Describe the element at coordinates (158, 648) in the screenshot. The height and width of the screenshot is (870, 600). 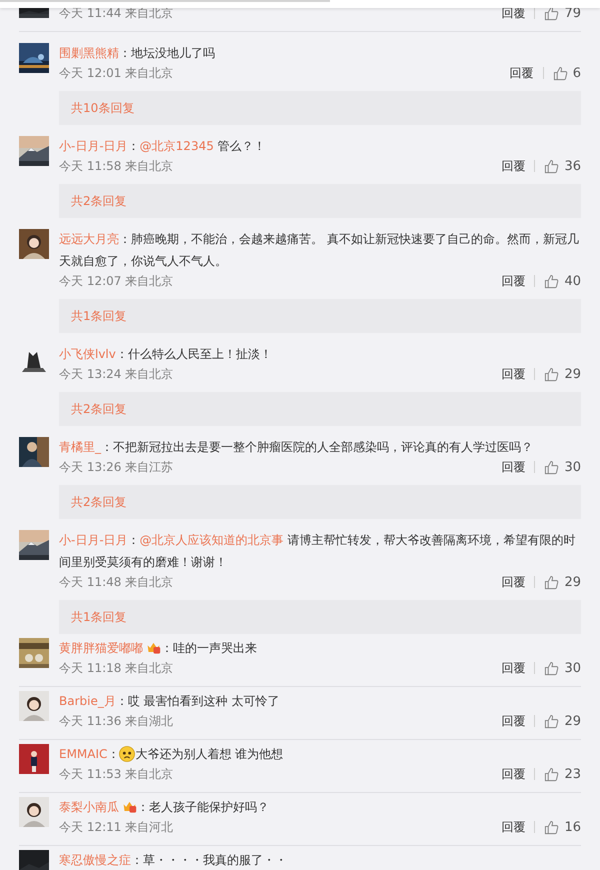
I see `comment-text: 黄胖胖猫爱嘟嘟 ：哇的一声哭出来` at that location.